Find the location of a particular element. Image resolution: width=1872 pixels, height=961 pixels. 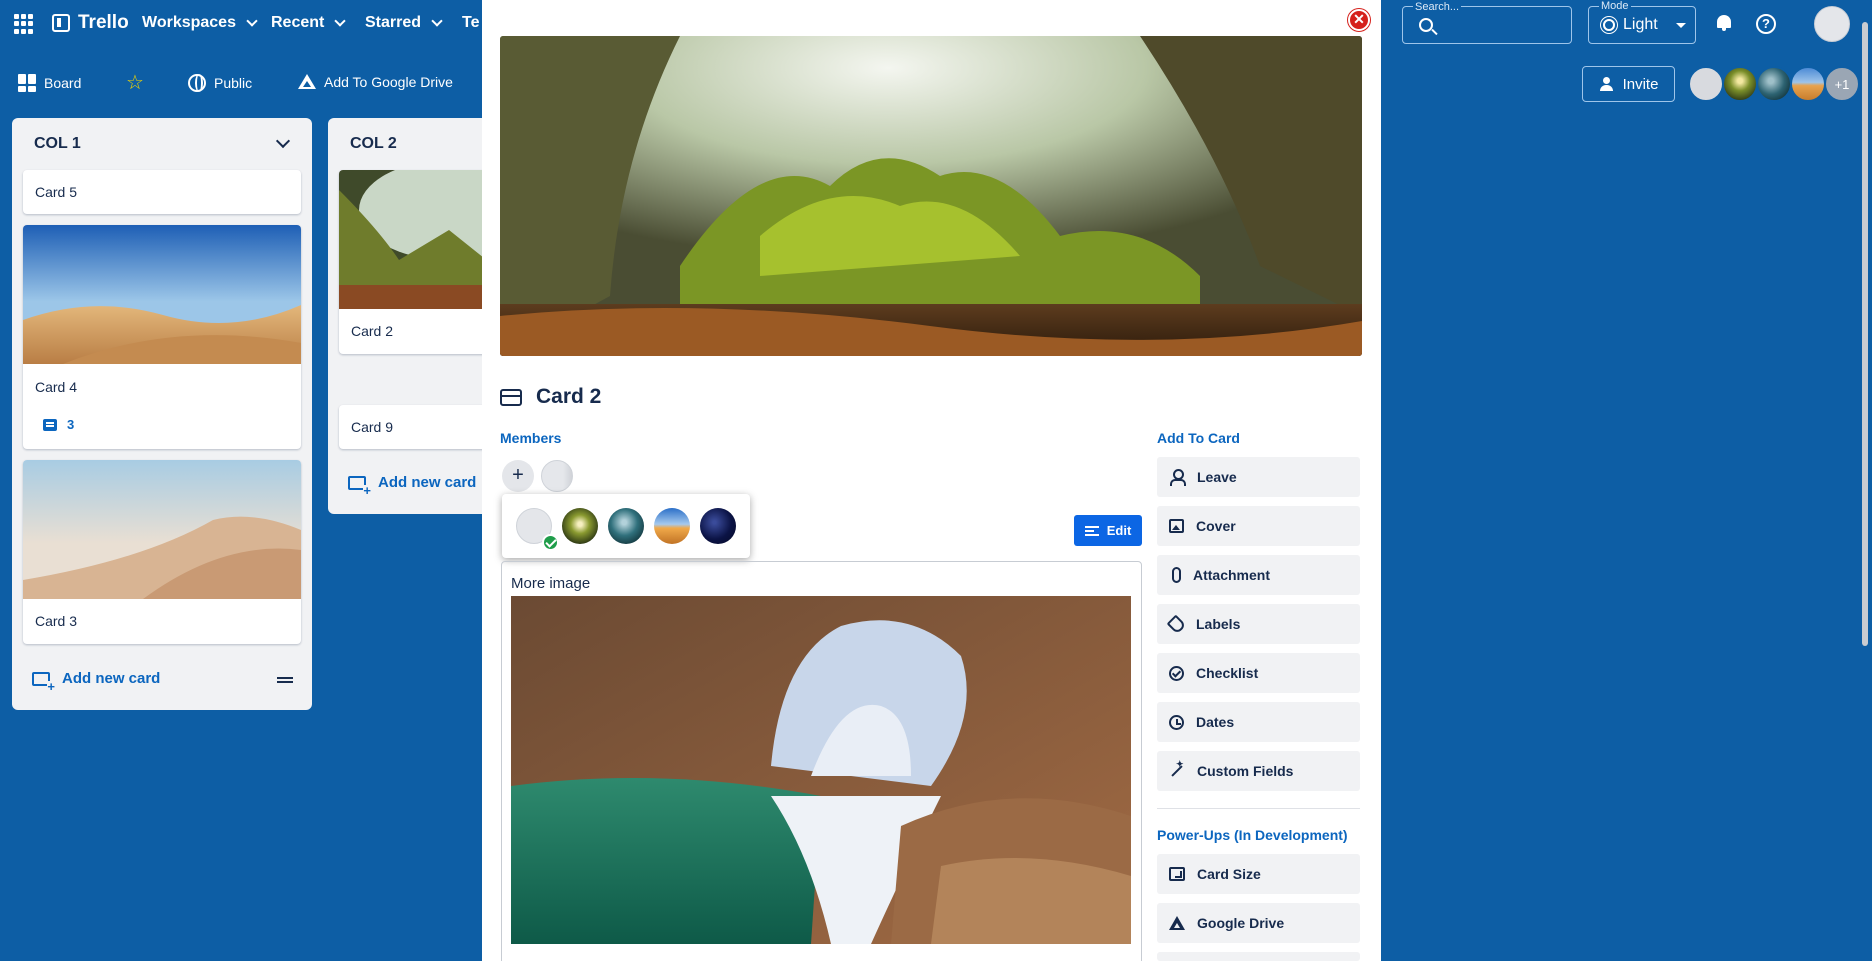

check-circle-icon is located at coordinates (1176, 673).